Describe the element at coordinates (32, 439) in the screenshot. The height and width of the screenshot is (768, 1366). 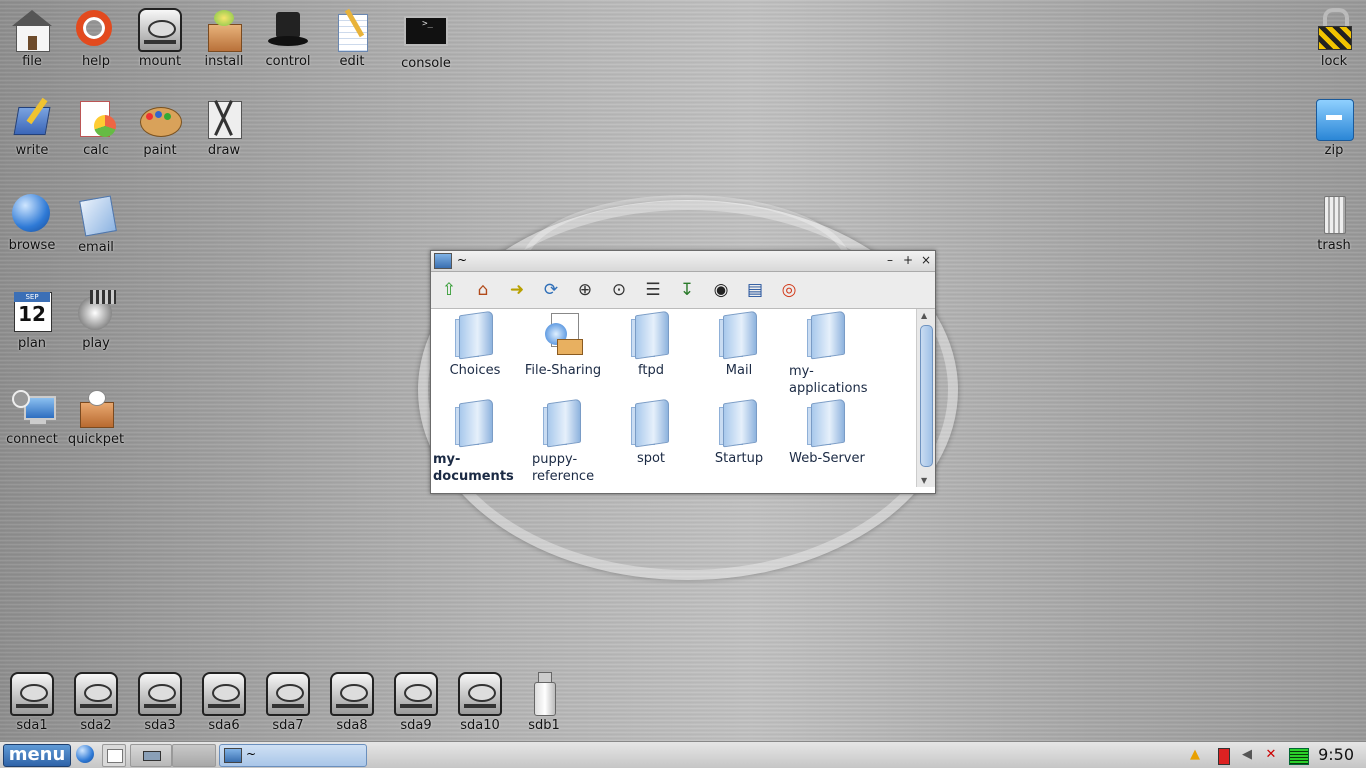
I see `desktop-icon-label: connect` at that location.